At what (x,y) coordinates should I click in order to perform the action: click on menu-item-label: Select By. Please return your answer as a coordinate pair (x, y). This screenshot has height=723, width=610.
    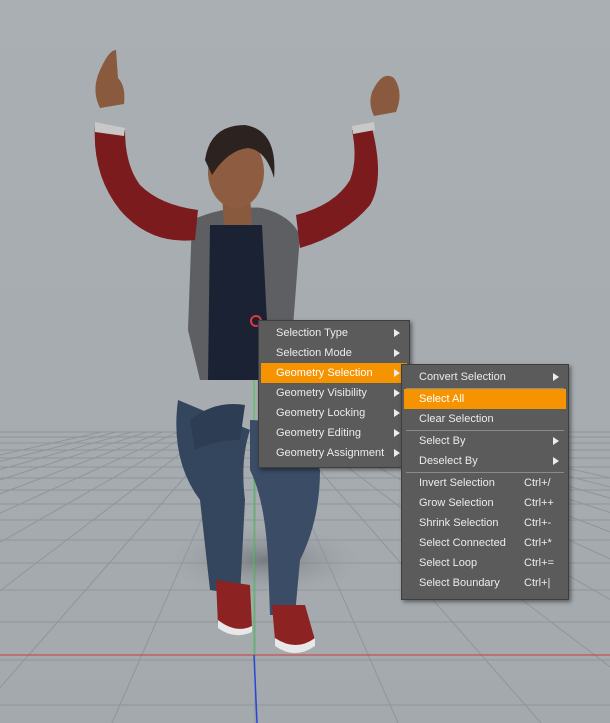
    Looking at the image, I should click on (442, 441).